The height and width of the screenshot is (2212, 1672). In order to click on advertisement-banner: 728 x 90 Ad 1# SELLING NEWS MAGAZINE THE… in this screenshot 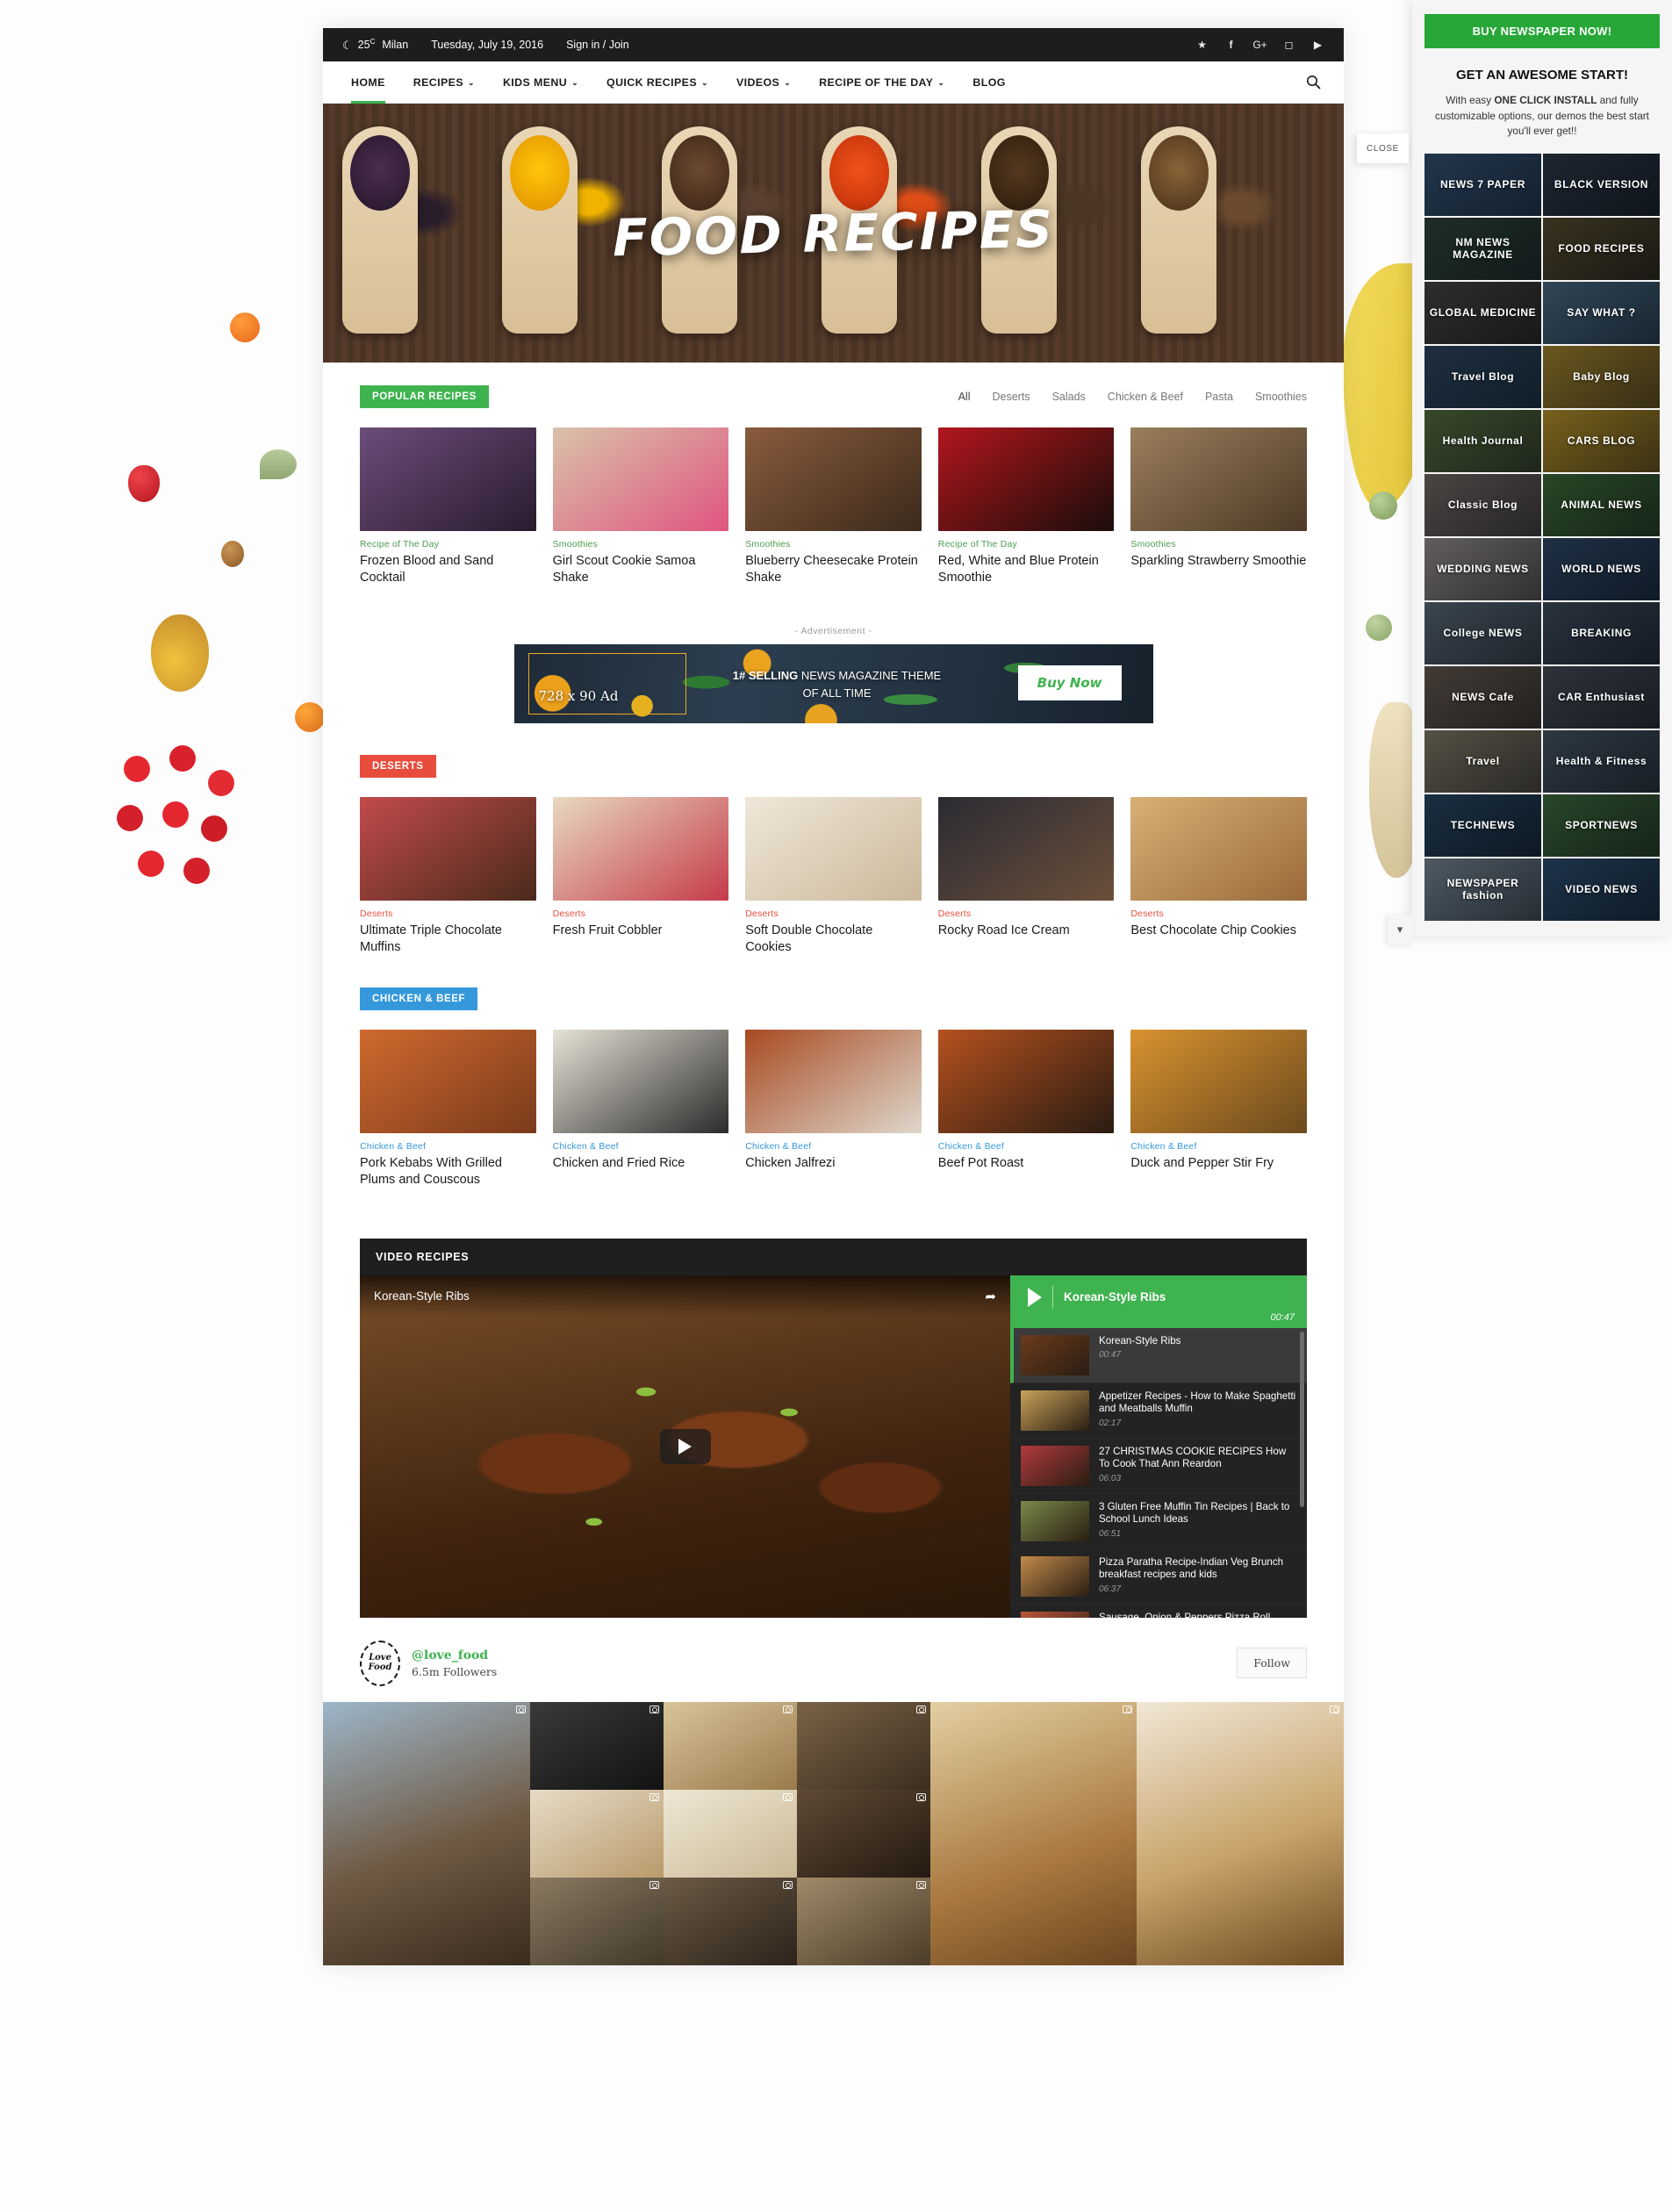, I will do `click(833, 683)`.